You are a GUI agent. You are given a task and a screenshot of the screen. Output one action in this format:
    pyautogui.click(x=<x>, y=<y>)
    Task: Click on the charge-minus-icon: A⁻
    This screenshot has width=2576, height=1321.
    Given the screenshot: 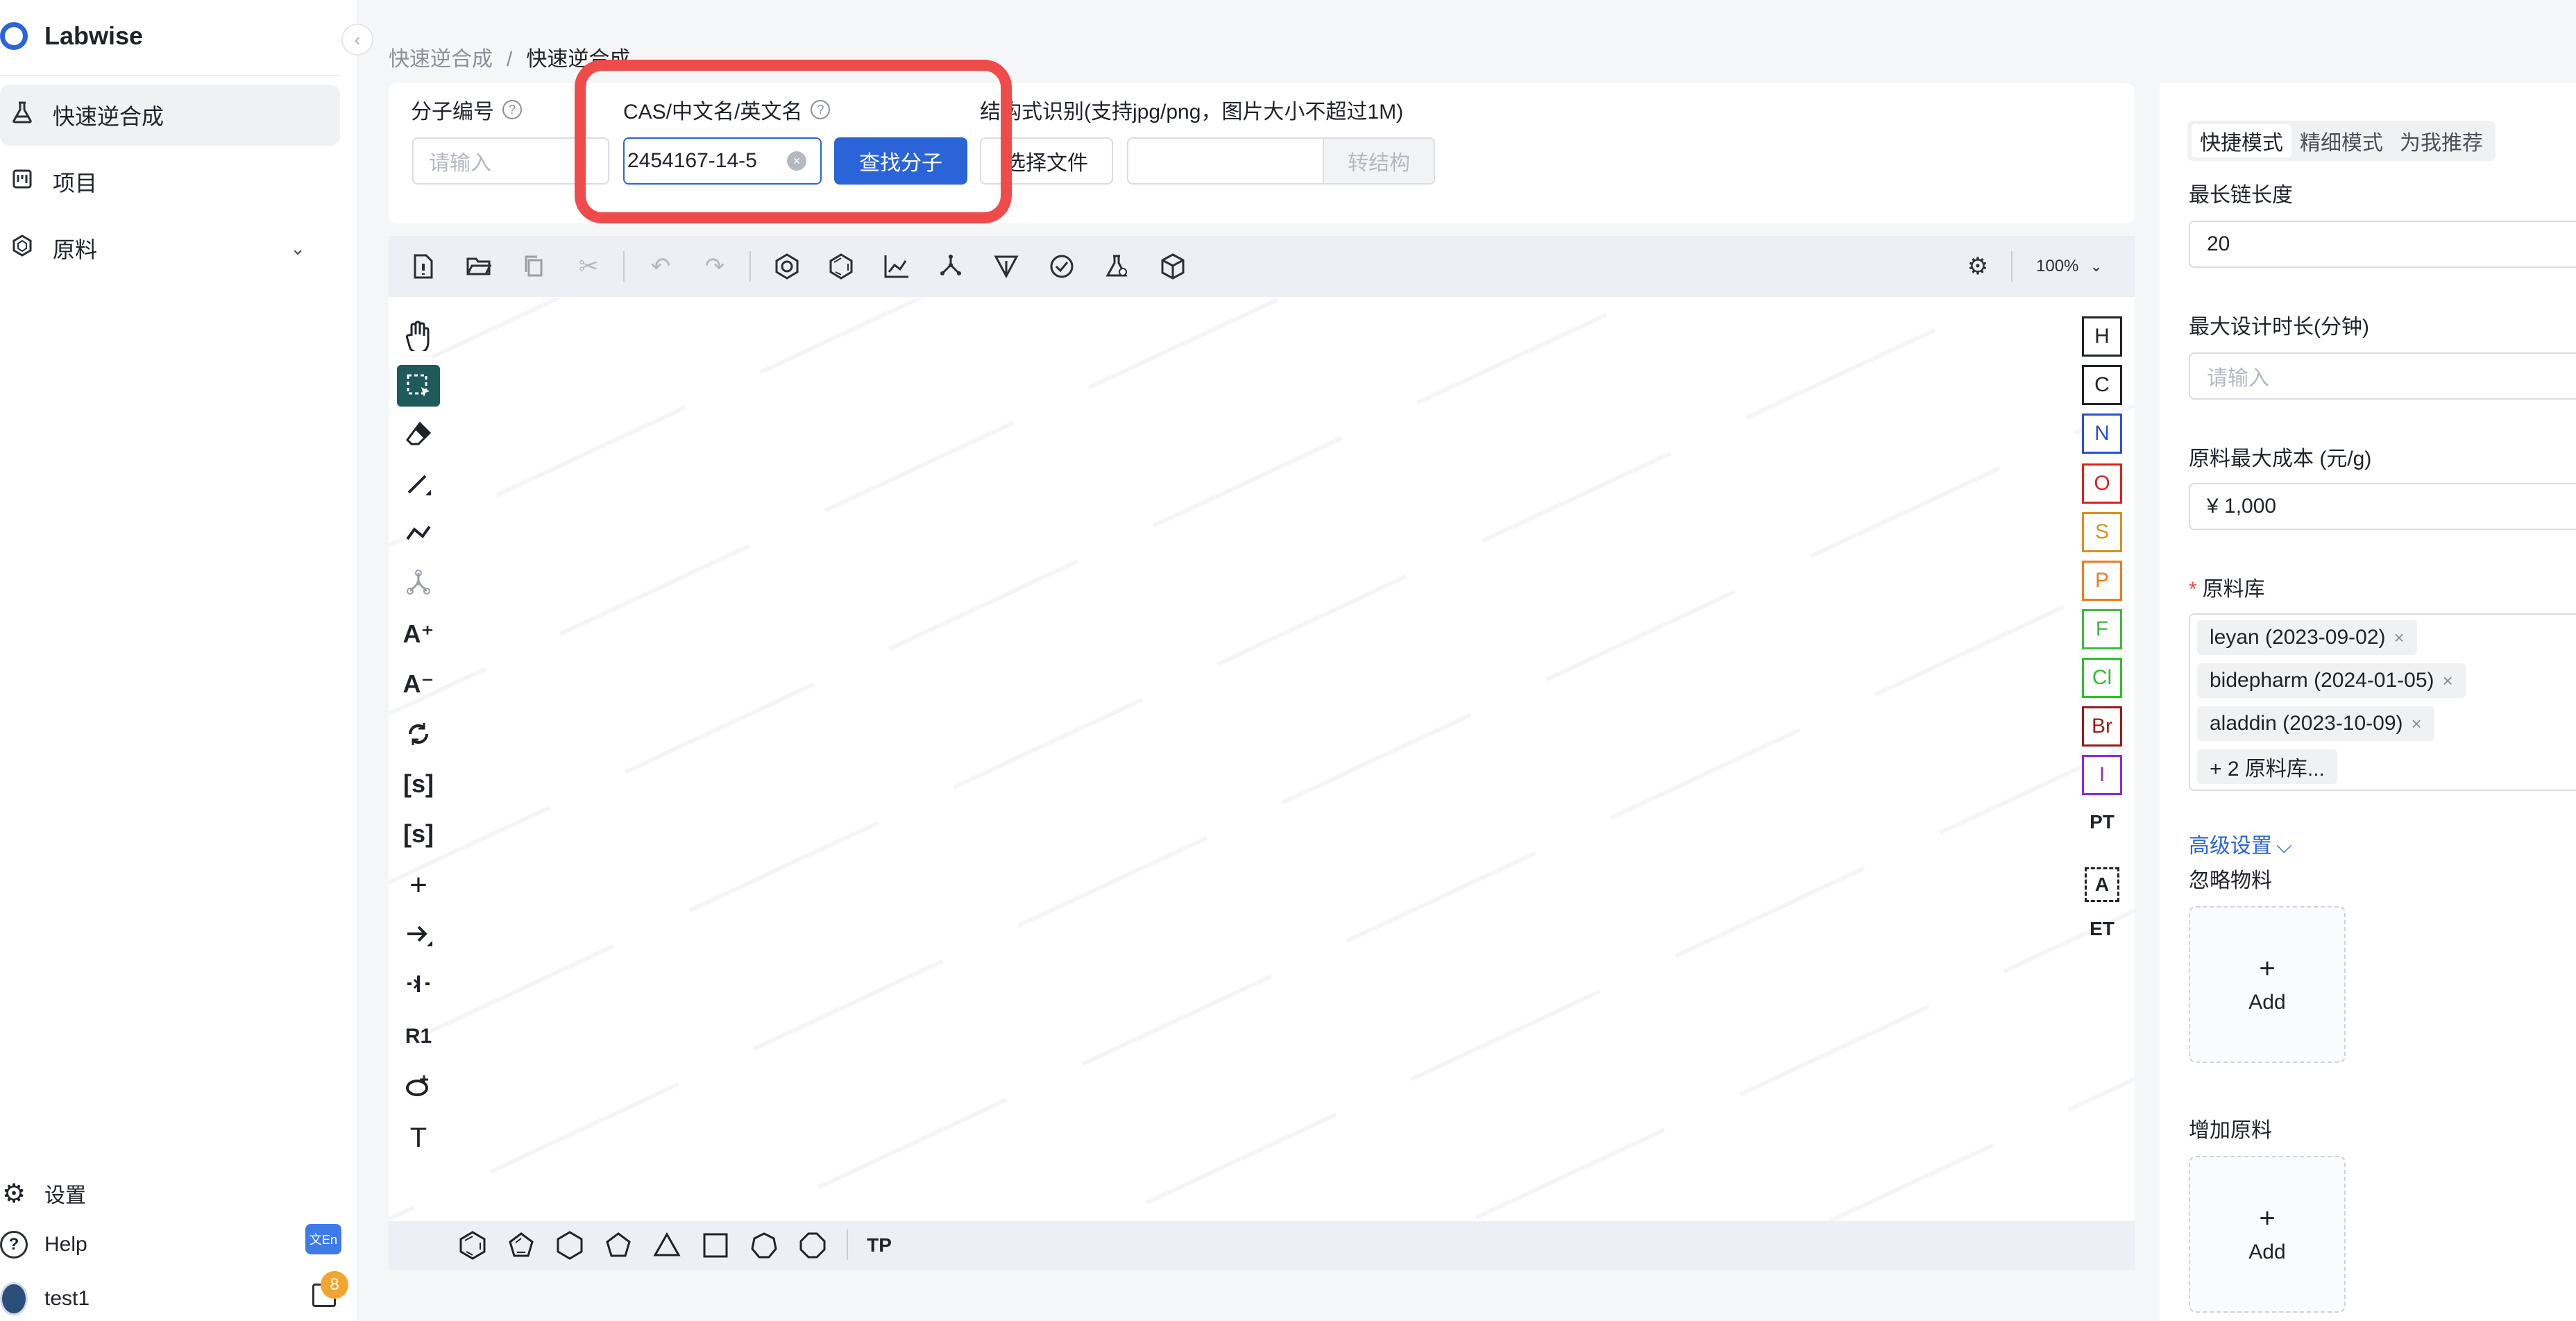 What is the action you would take?
    pyautogui.click(x=418, y=684)
    